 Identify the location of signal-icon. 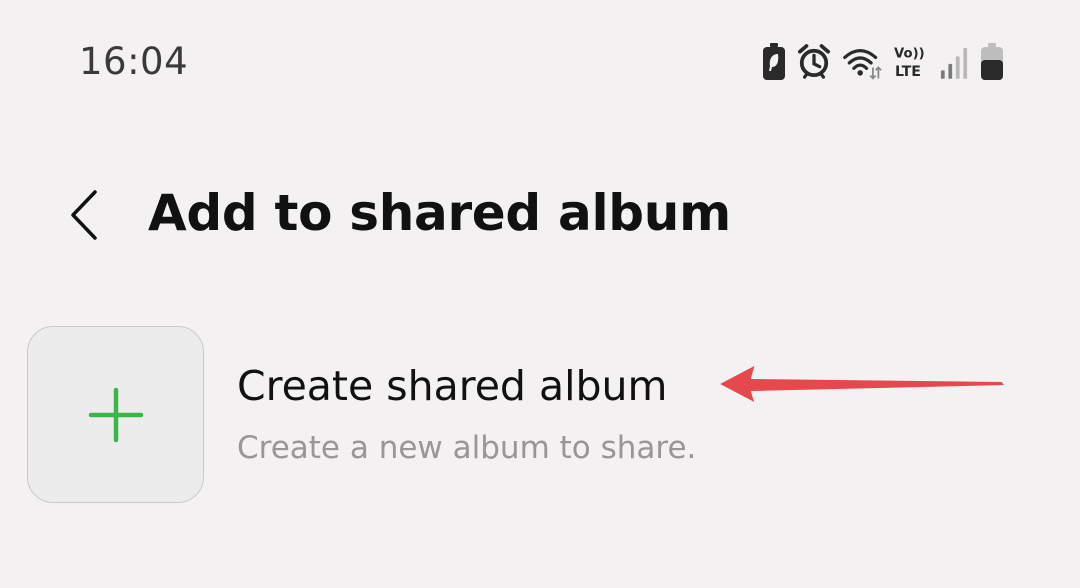
(954, 63).